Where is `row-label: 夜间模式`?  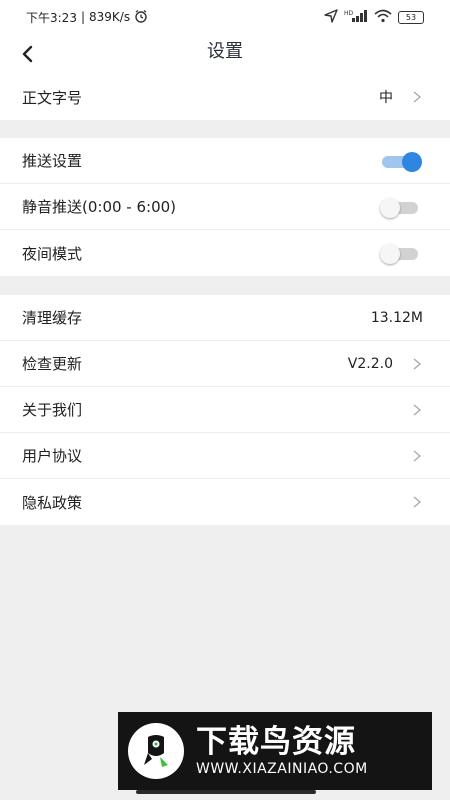 row-label: 夜间模式 is located at coordinates (52, 253).